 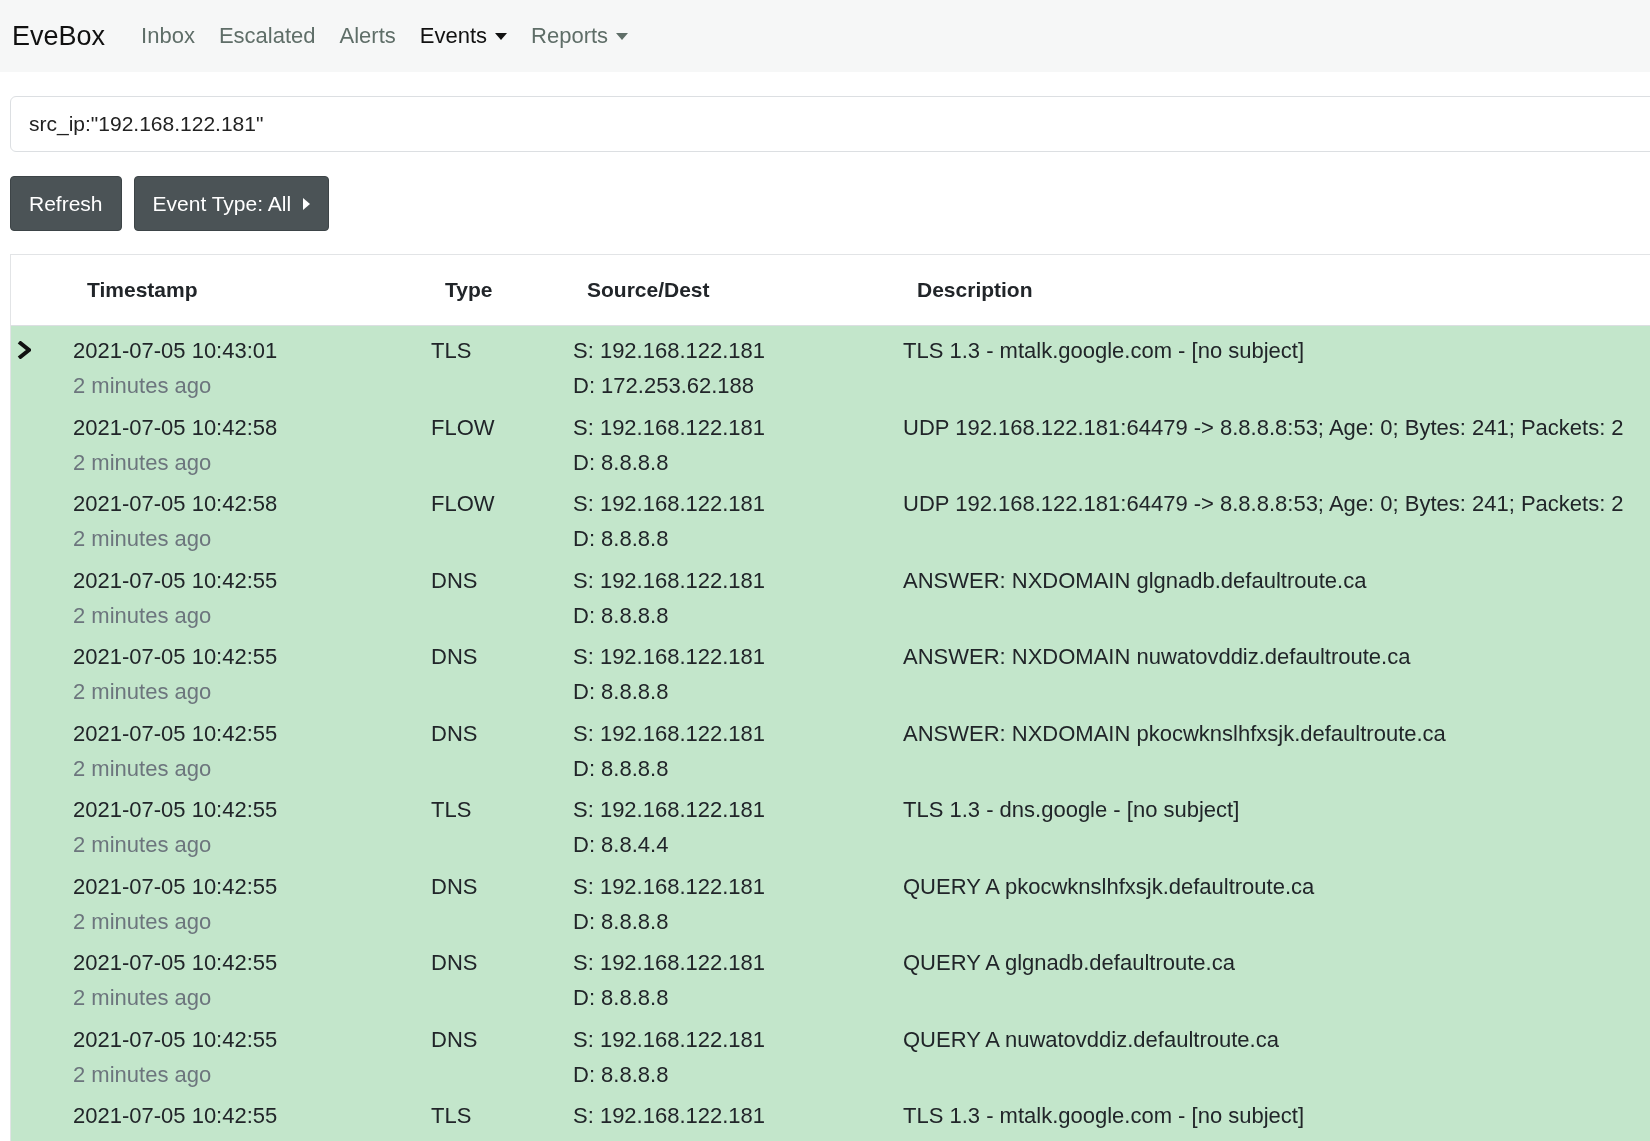 I want to click on event-description: ANSWER: NXDOMAIN nuwatovddiz.defaultroute.ca, so click(x=1157, y=657).